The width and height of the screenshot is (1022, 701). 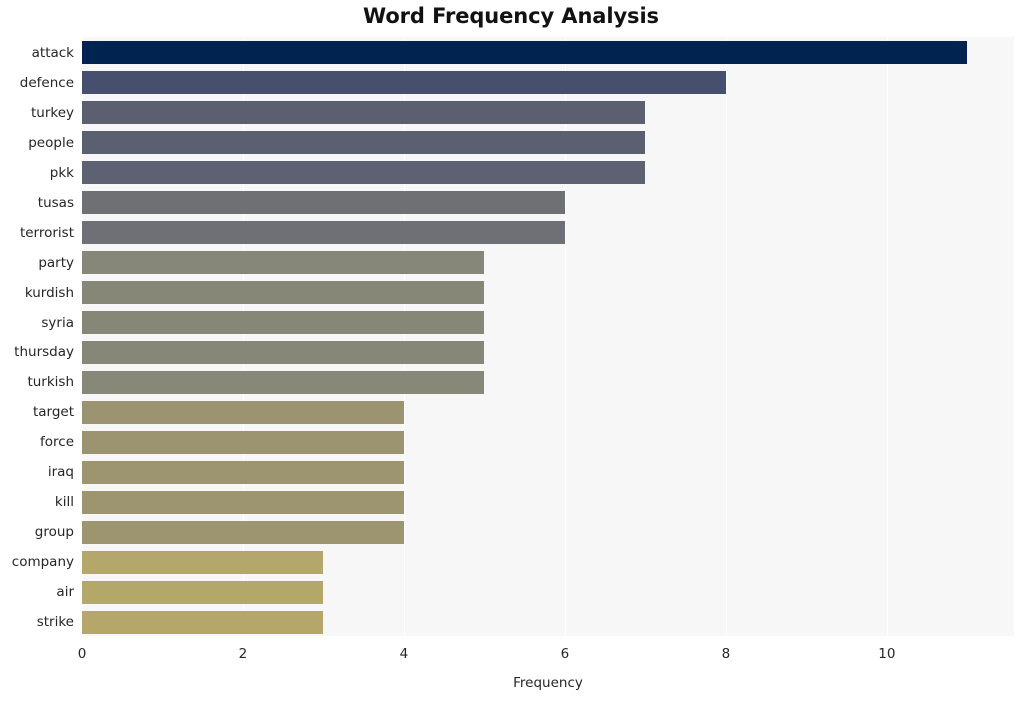 What do you see at coordinates (546, 656) in the screenshot?
I see `x-axis-tick-labels: 0 2 4 6 8 10` at bounding box center [546, 656].